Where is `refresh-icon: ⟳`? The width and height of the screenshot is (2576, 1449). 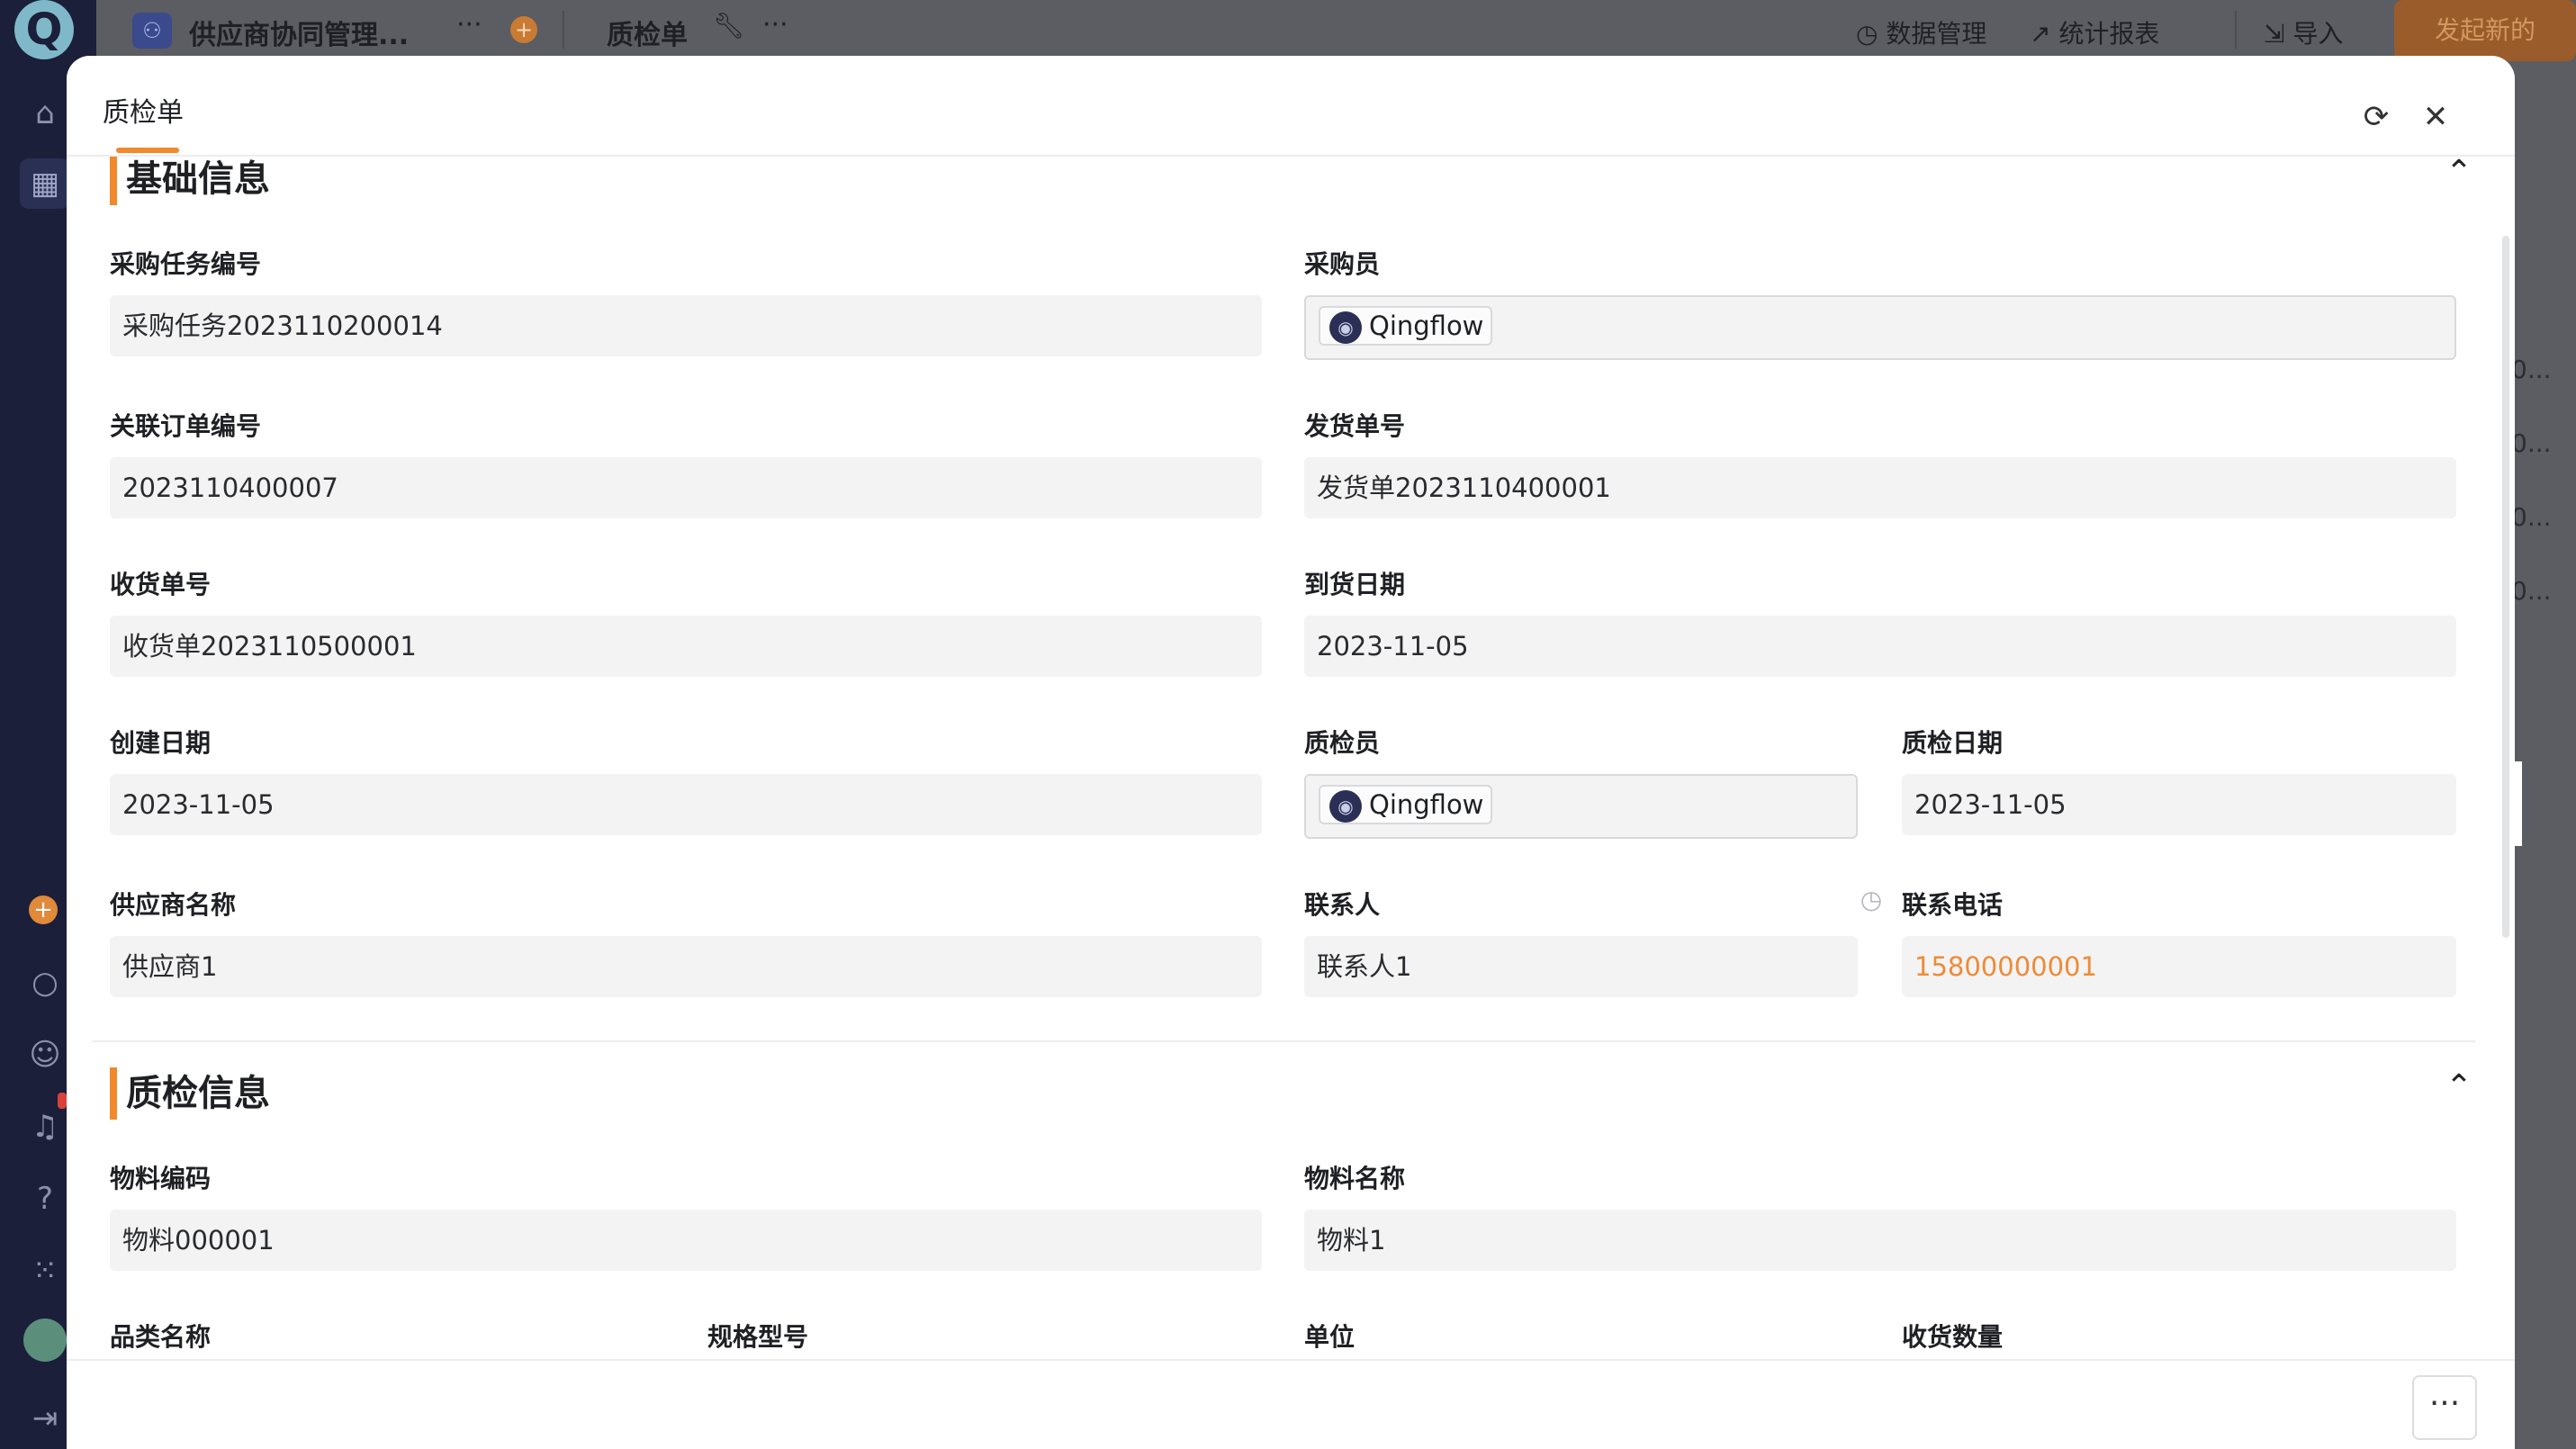
refresh-icon: ⟳ is located at coordinates (2376, 117).